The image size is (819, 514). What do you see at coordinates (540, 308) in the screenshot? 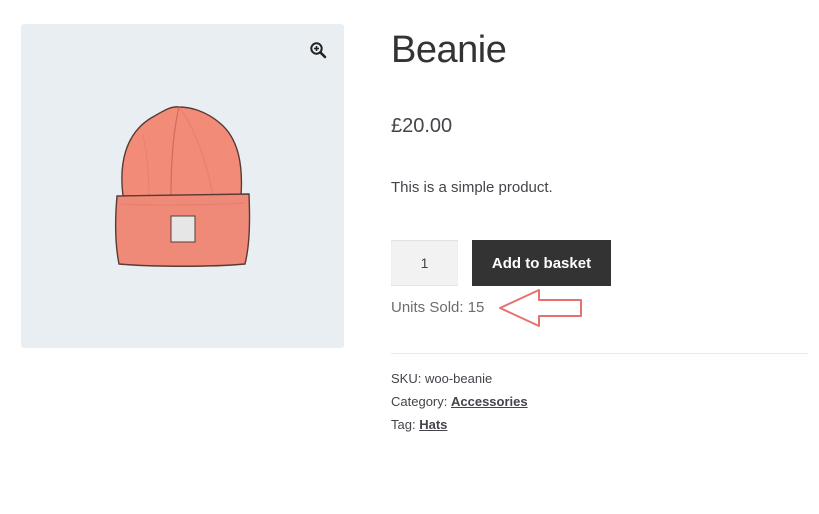
I see `left-arrow-icon` at bounding box center [540, 308].